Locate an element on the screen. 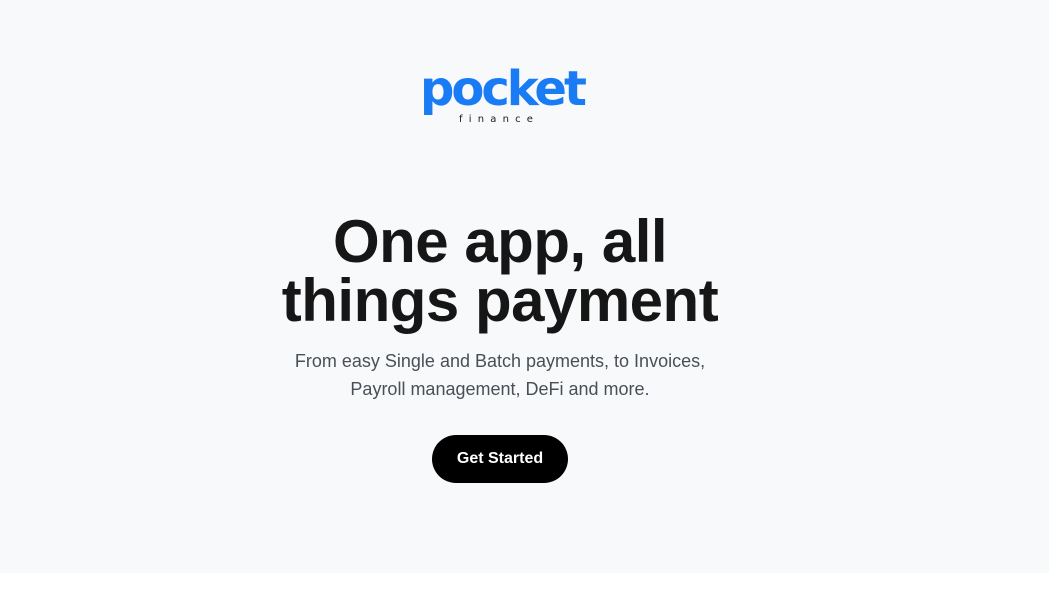 The width and height of the screenshot is (1049, 612). pocket-finance-logo: pocket finance is located at coordinates (503, 95).